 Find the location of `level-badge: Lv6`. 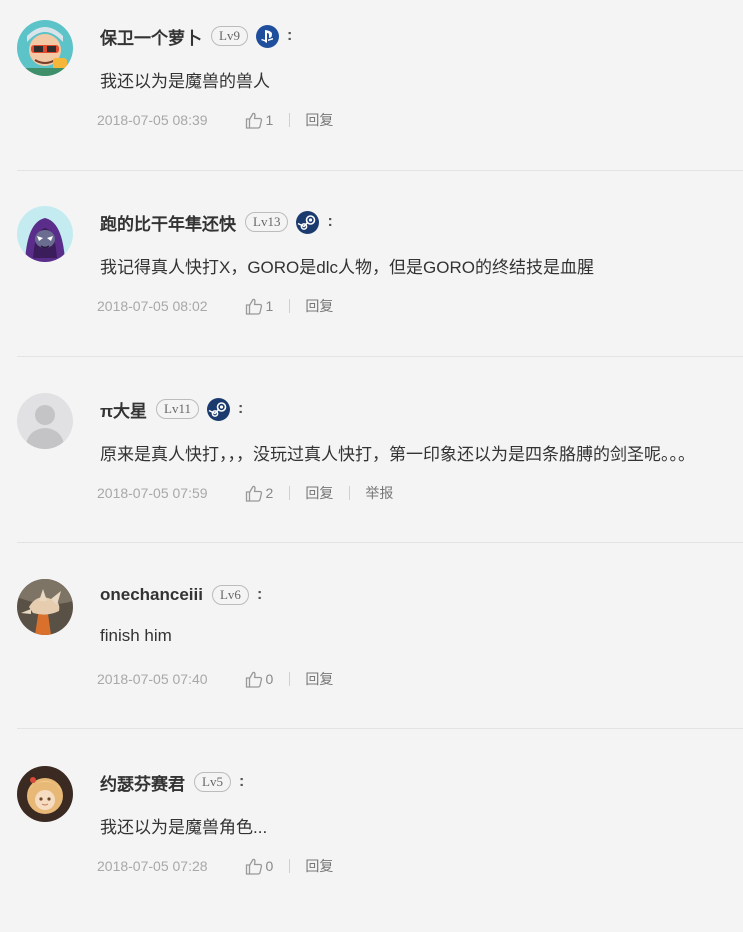

level-badge: Lv6 is located at coordinates (230, 595).